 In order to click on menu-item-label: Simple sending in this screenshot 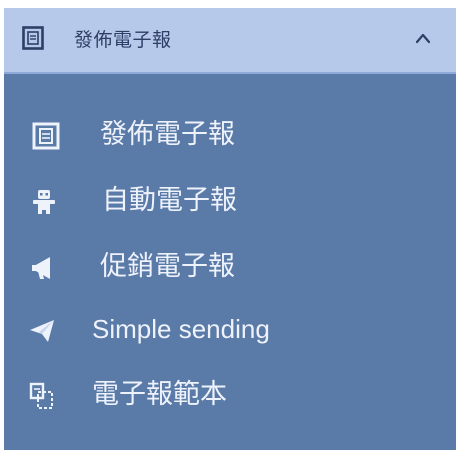, I will do `click(181, 329)`.